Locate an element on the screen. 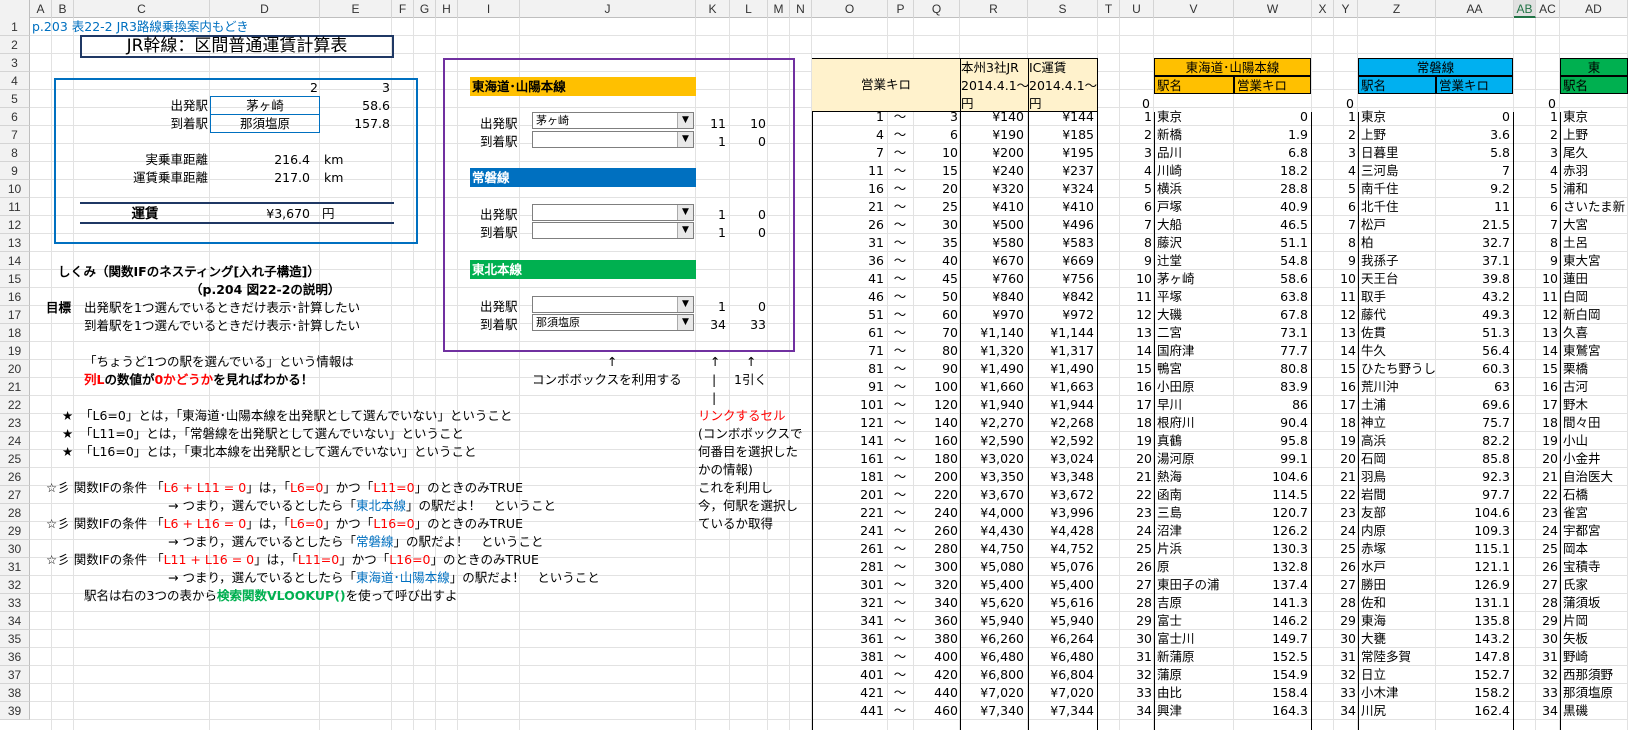  row-header: 11 is located at coordinates (15, 207).